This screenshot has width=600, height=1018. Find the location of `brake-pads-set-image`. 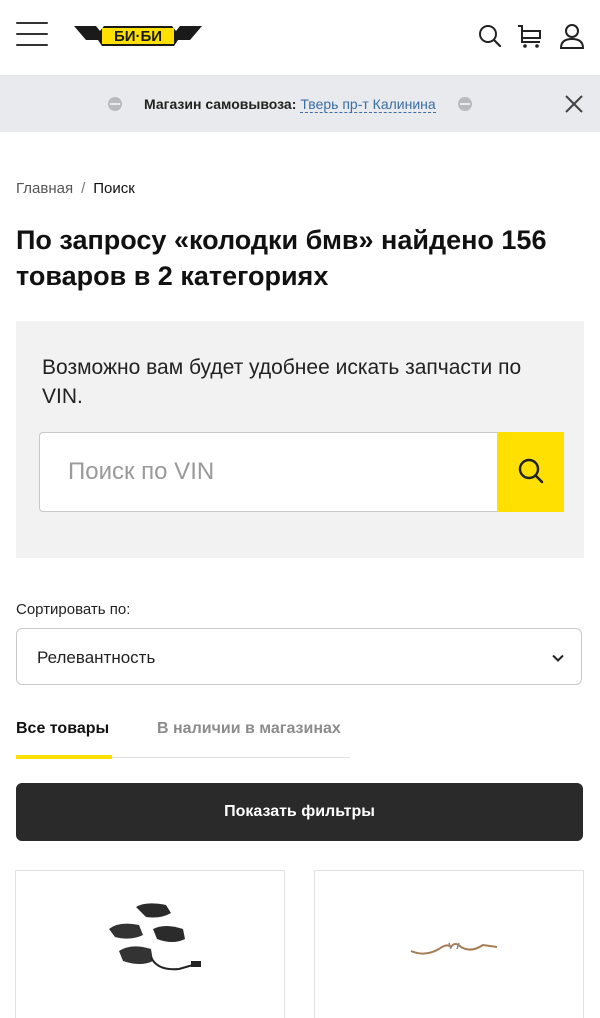

brake-pads-set-image is located at coordinates (155, 937).